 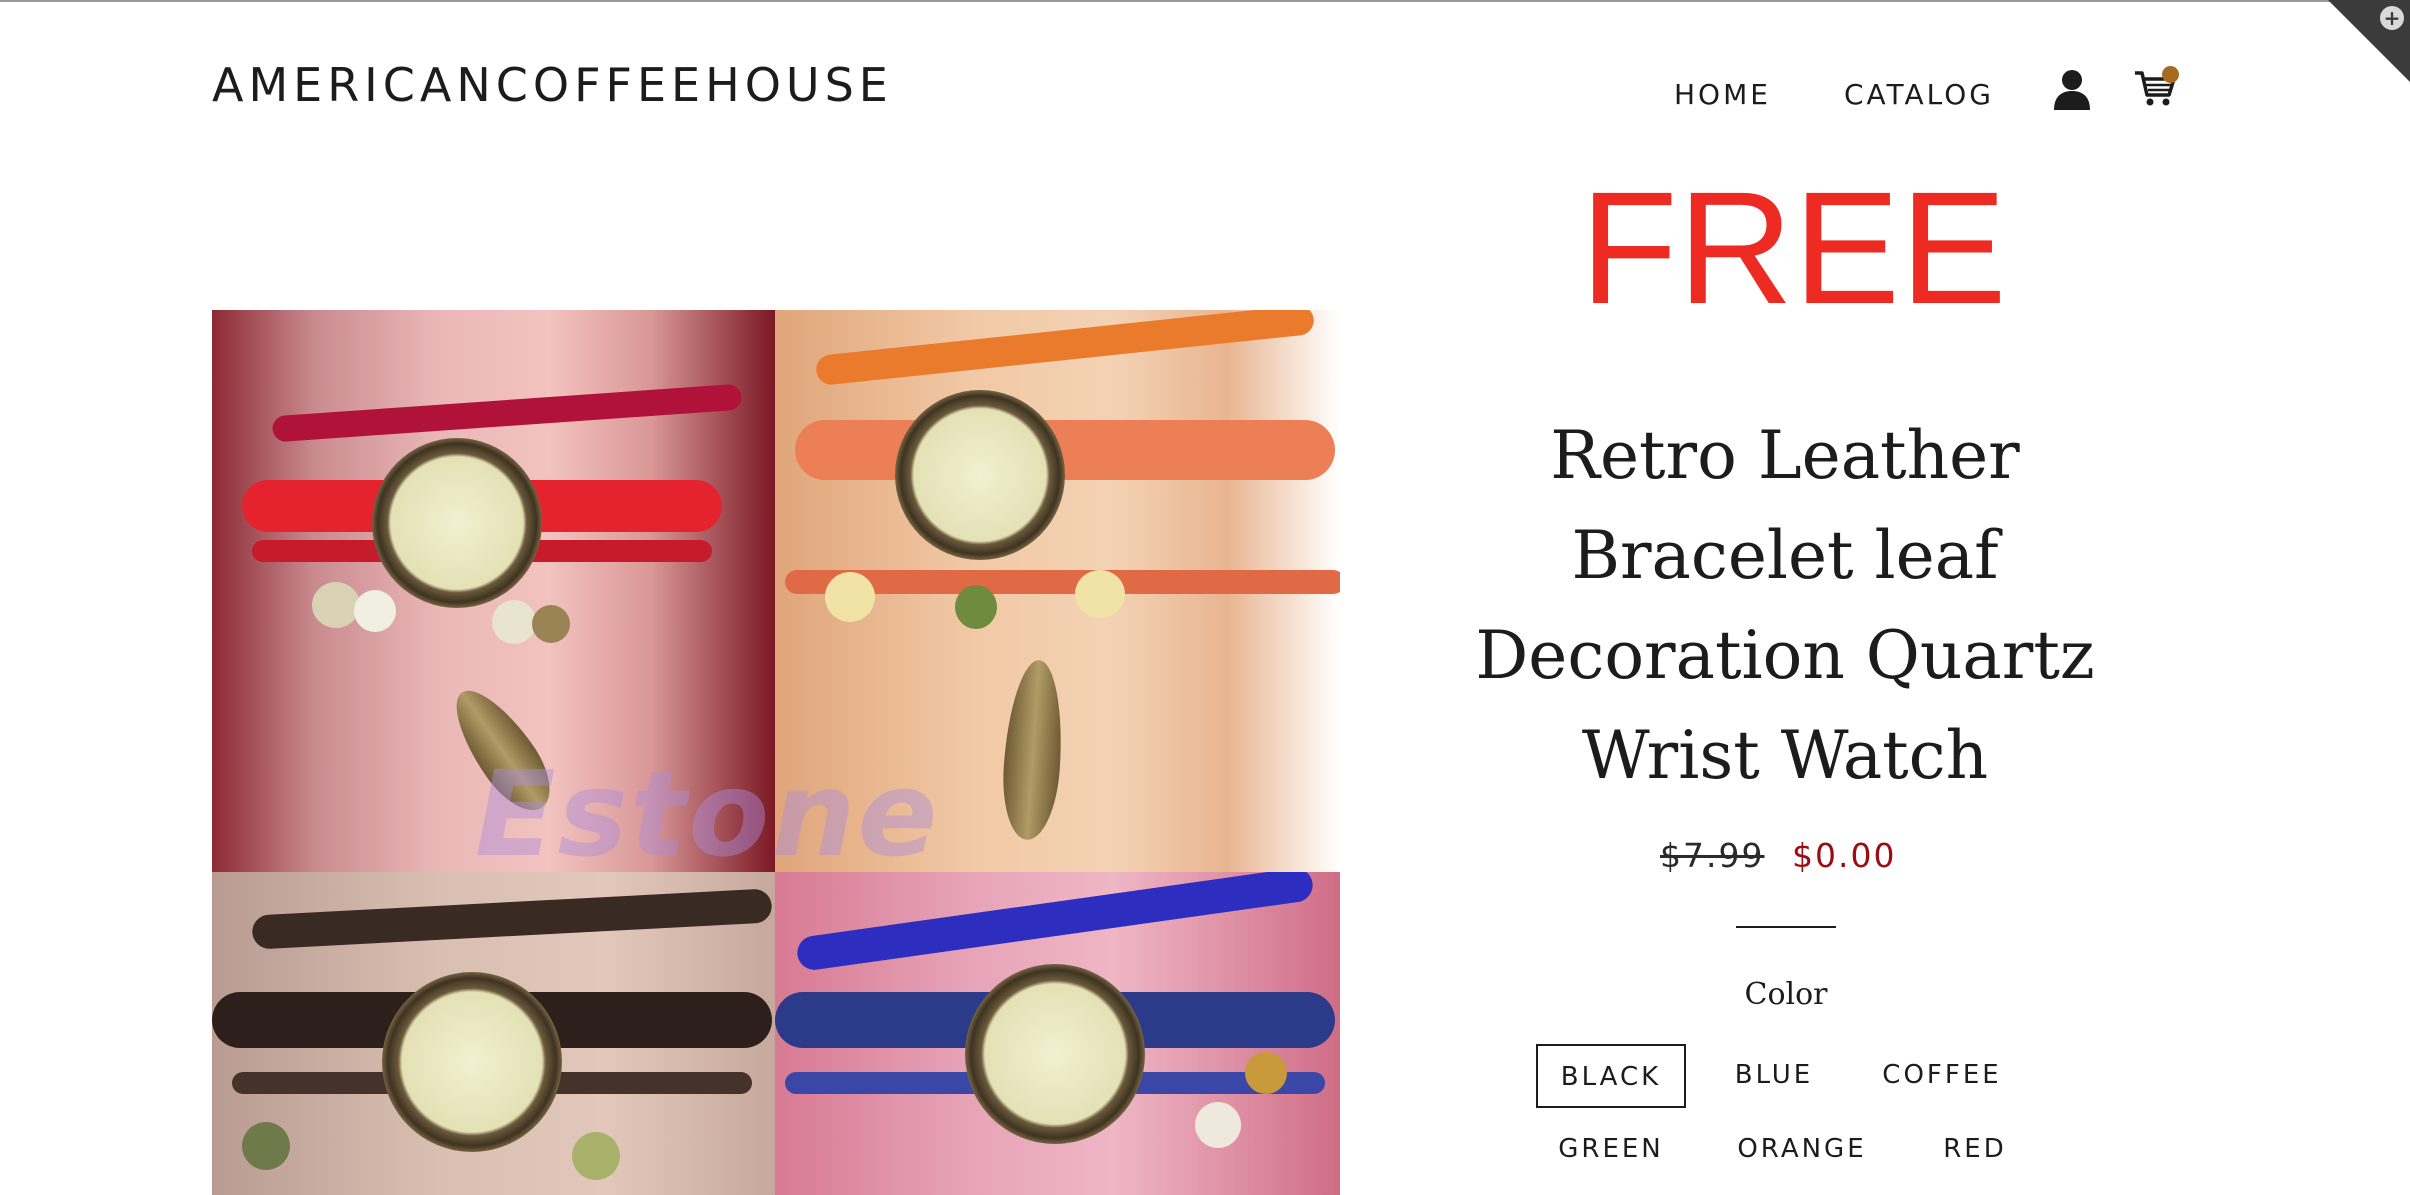 What do you see at coordinates (1774, 1076) in the screenshot?
I see `color-option-blue: BLUE` at bounding box center [1774, 1076].